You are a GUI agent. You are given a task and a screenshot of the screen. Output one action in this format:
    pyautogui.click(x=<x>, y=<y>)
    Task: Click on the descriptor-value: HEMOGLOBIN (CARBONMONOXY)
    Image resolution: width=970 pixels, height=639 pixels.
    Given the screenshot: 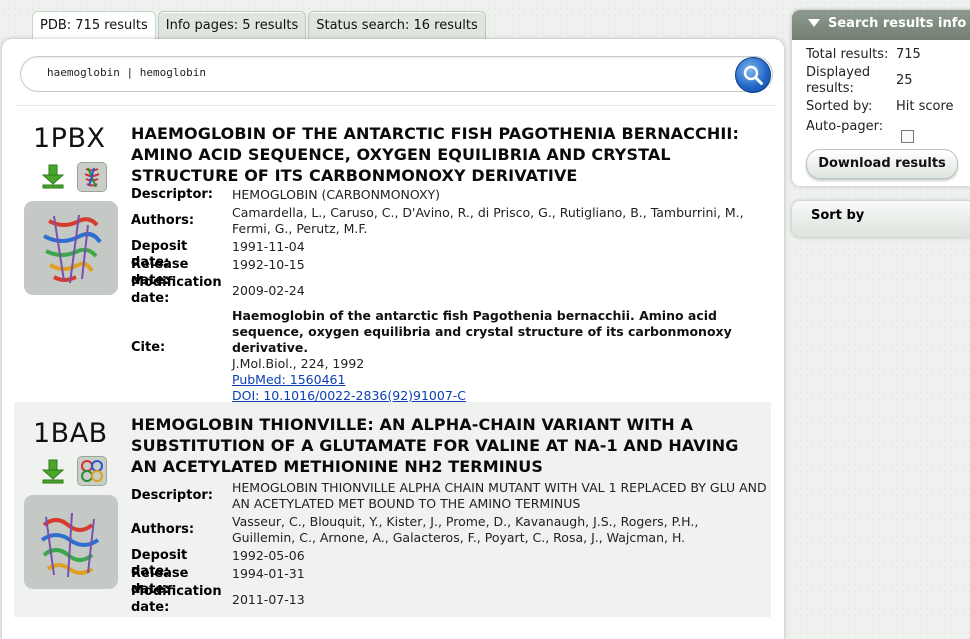 What is the action you would take?
    pyautogui.click(x=336, y=194)
    